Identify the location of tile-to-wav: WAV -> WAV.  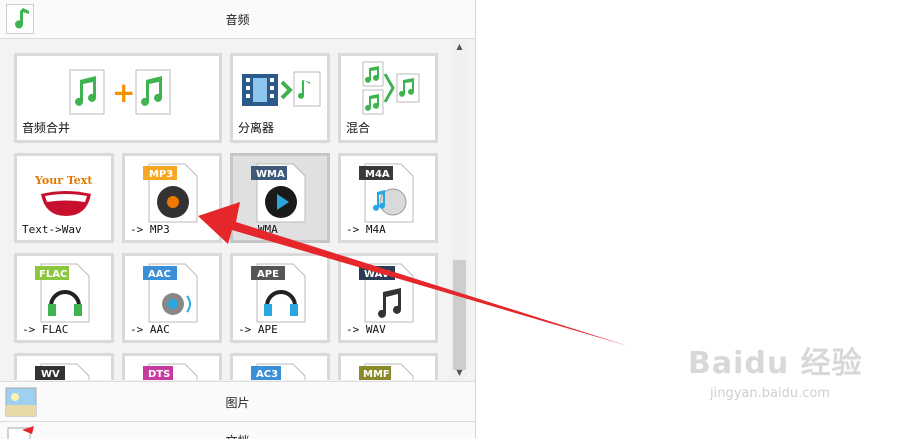
(388, 298).